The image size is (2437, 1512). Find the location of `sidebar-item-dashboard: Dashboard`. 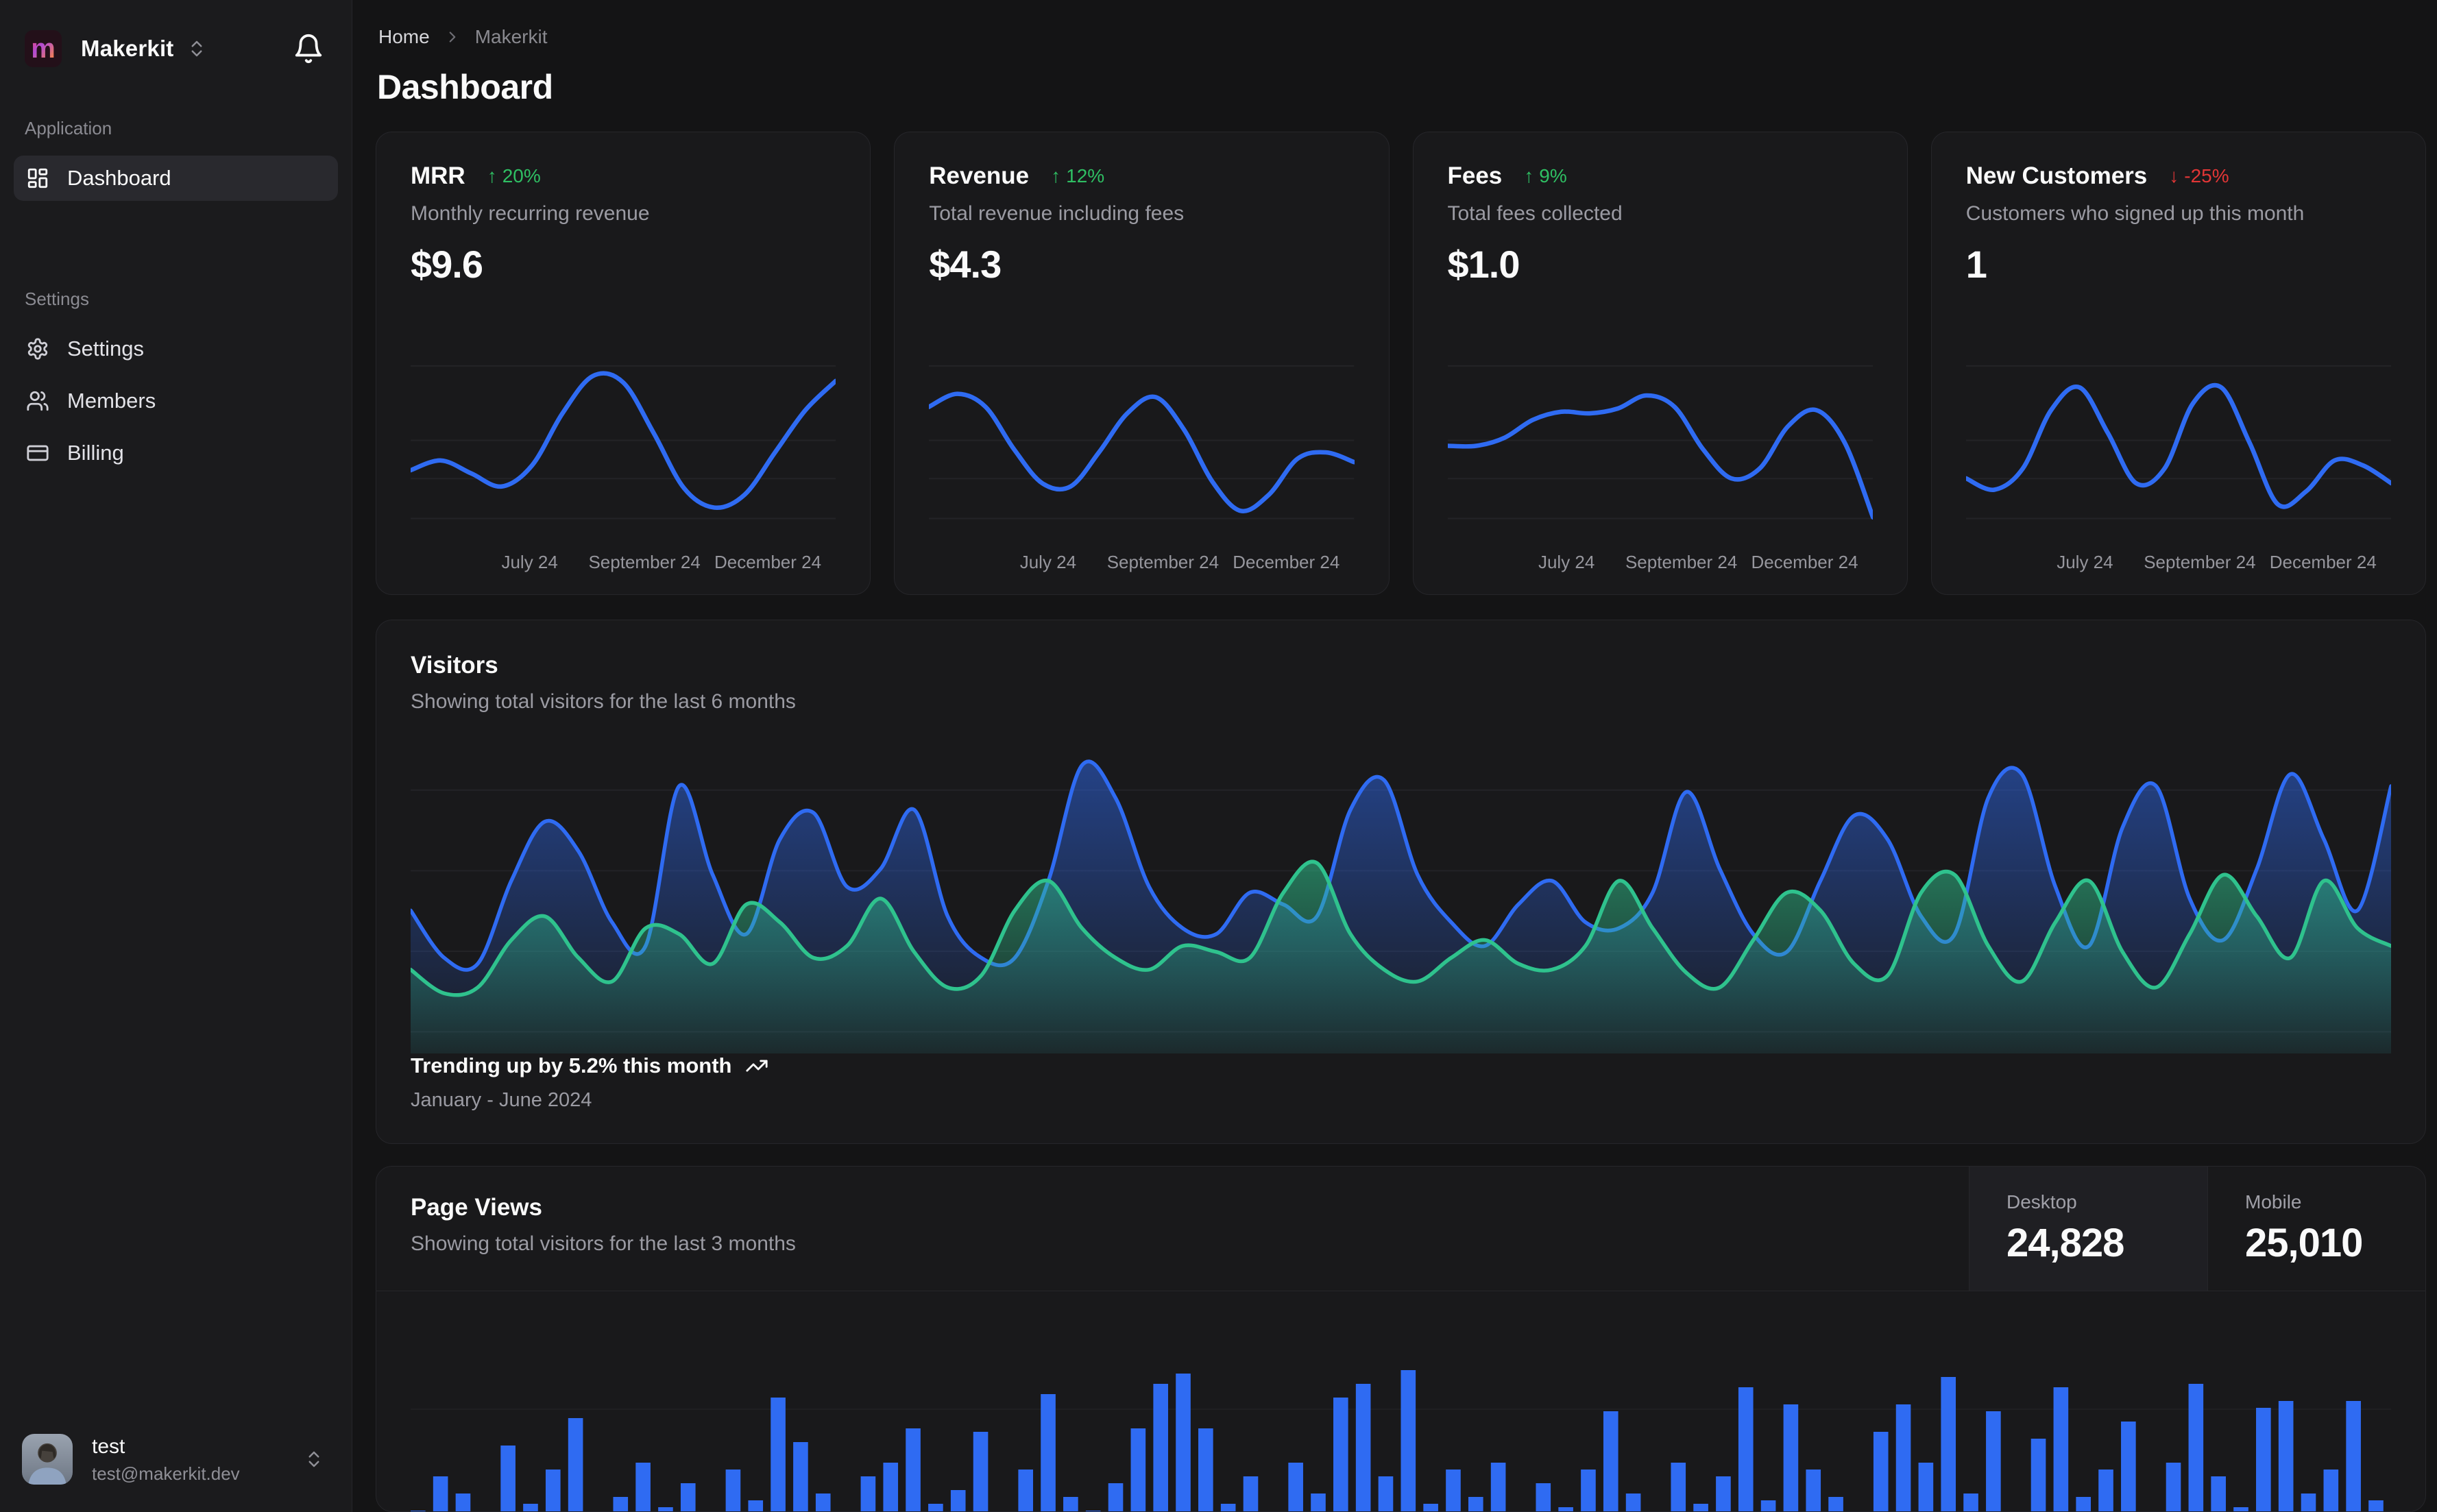

sidebar-item-dashboard: Dashboard is located at coordinates (176, 178).